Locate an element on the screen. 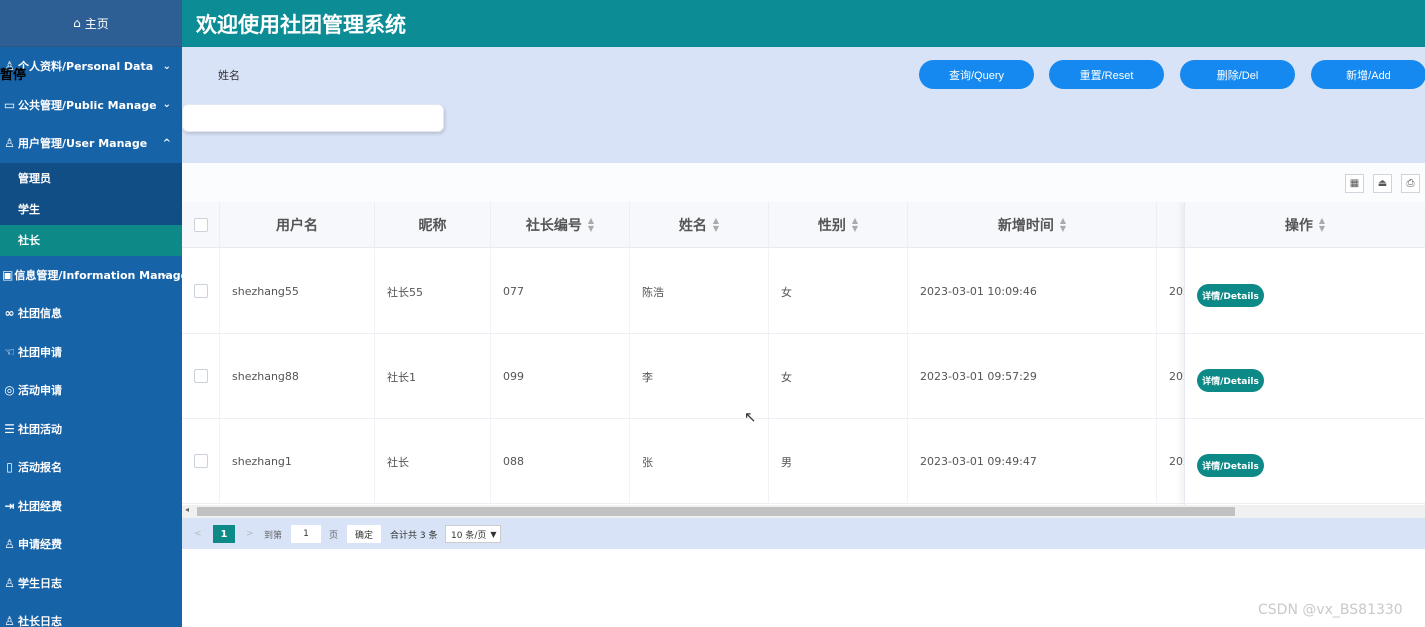  page-size-select: 10 条/页 ▼ is located at coordinates (473, 534).